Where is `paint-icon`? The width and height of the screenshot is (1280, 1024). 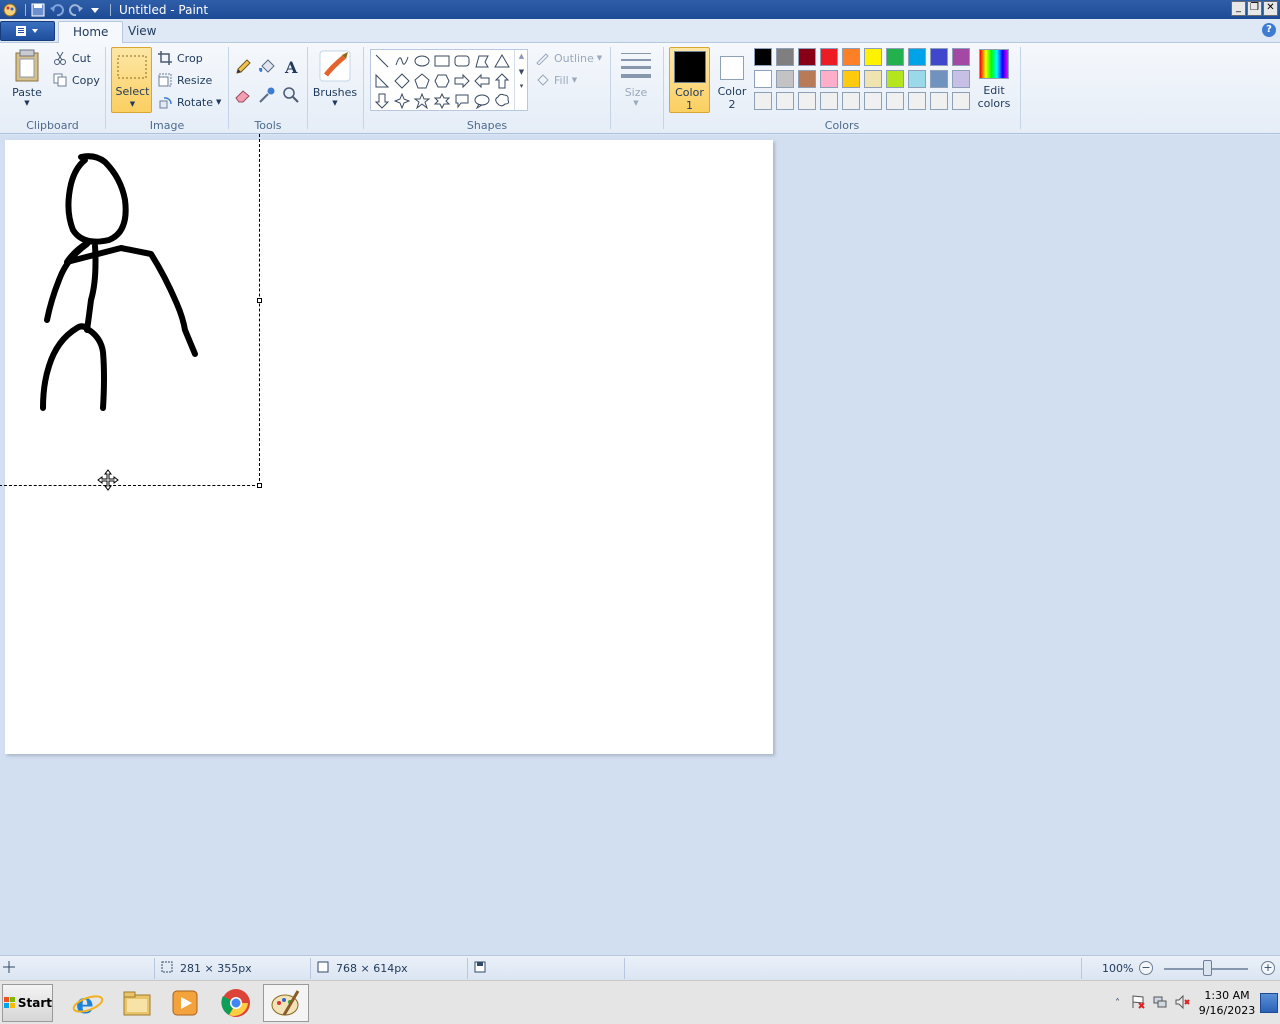
paint-icon is located at coordinates (286, 1003).